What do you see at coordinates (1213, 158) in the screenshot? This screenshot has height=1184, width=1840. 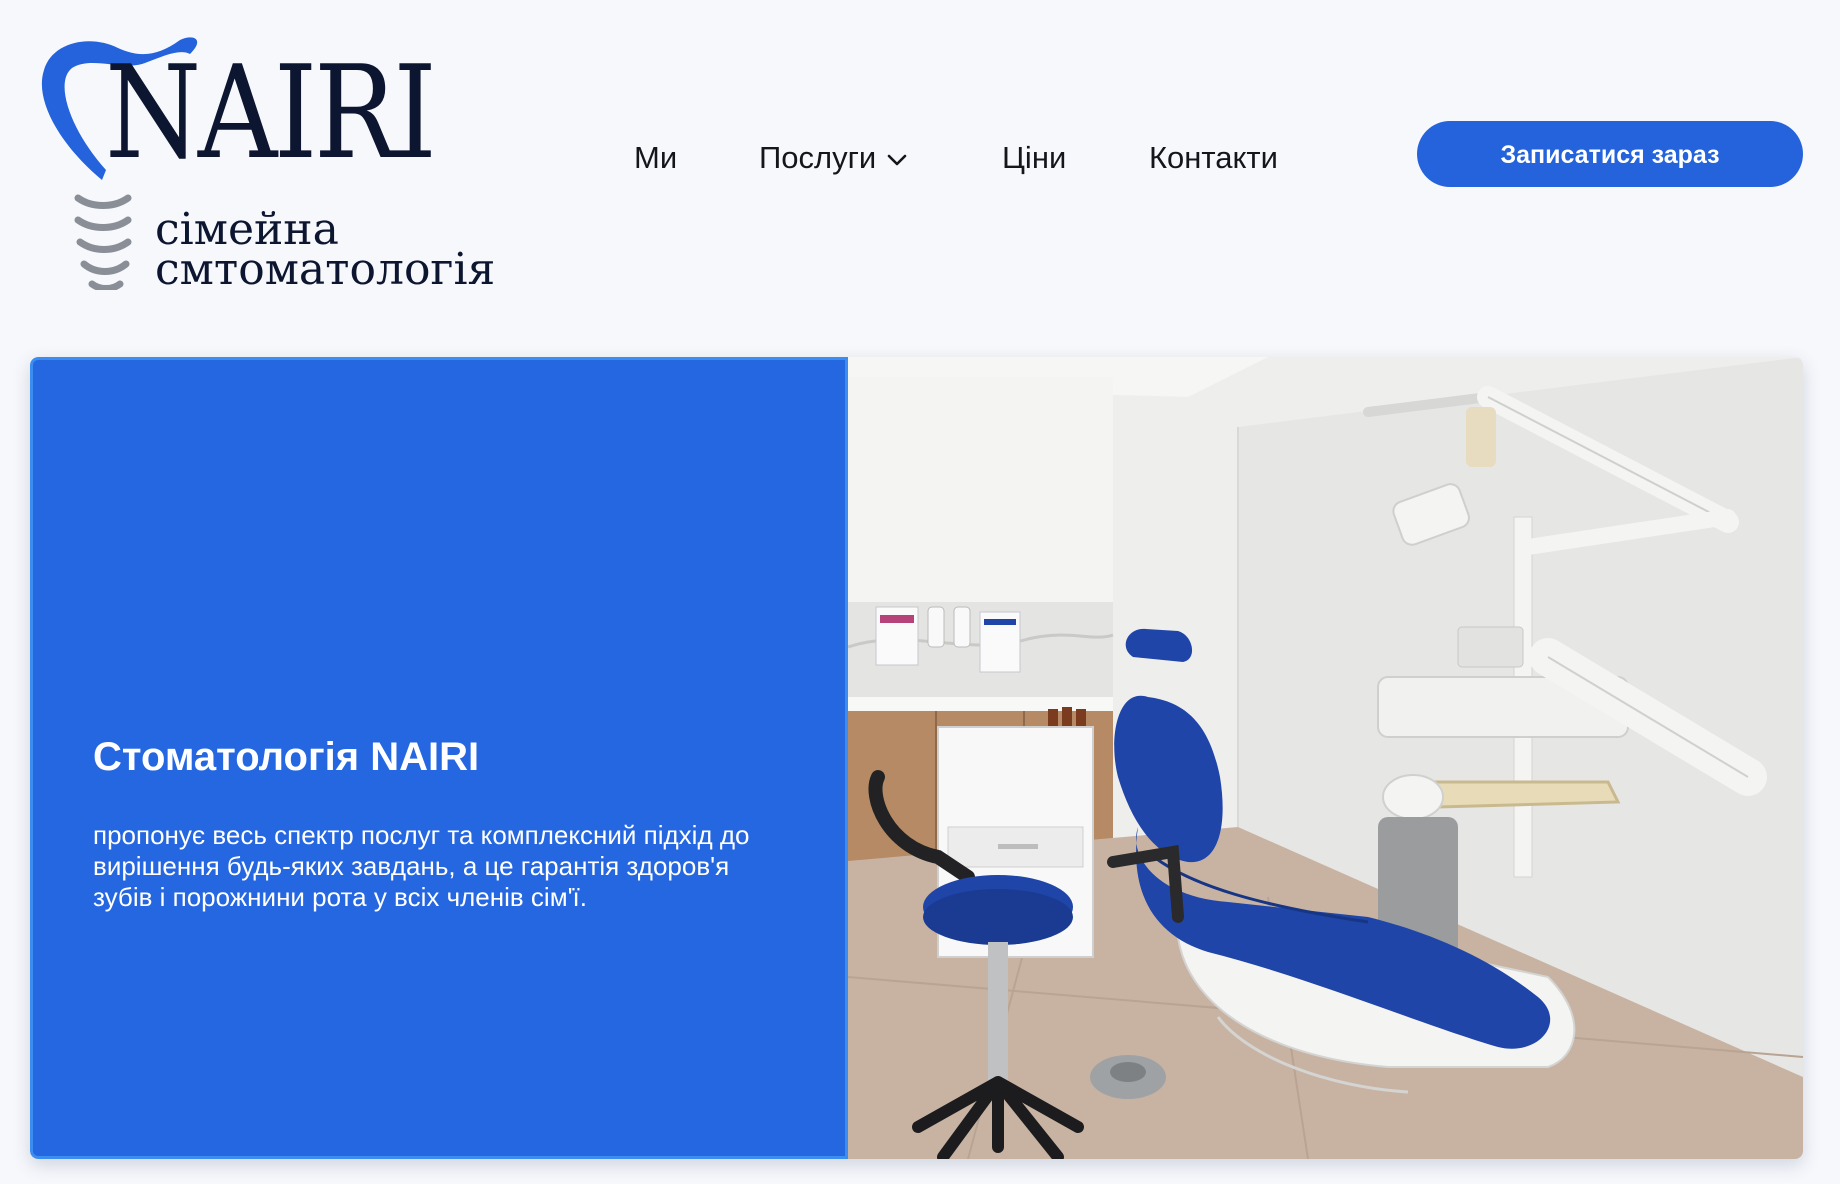 I see `nav-item-contacts: Контакти` at bounding box center [1213, 158].